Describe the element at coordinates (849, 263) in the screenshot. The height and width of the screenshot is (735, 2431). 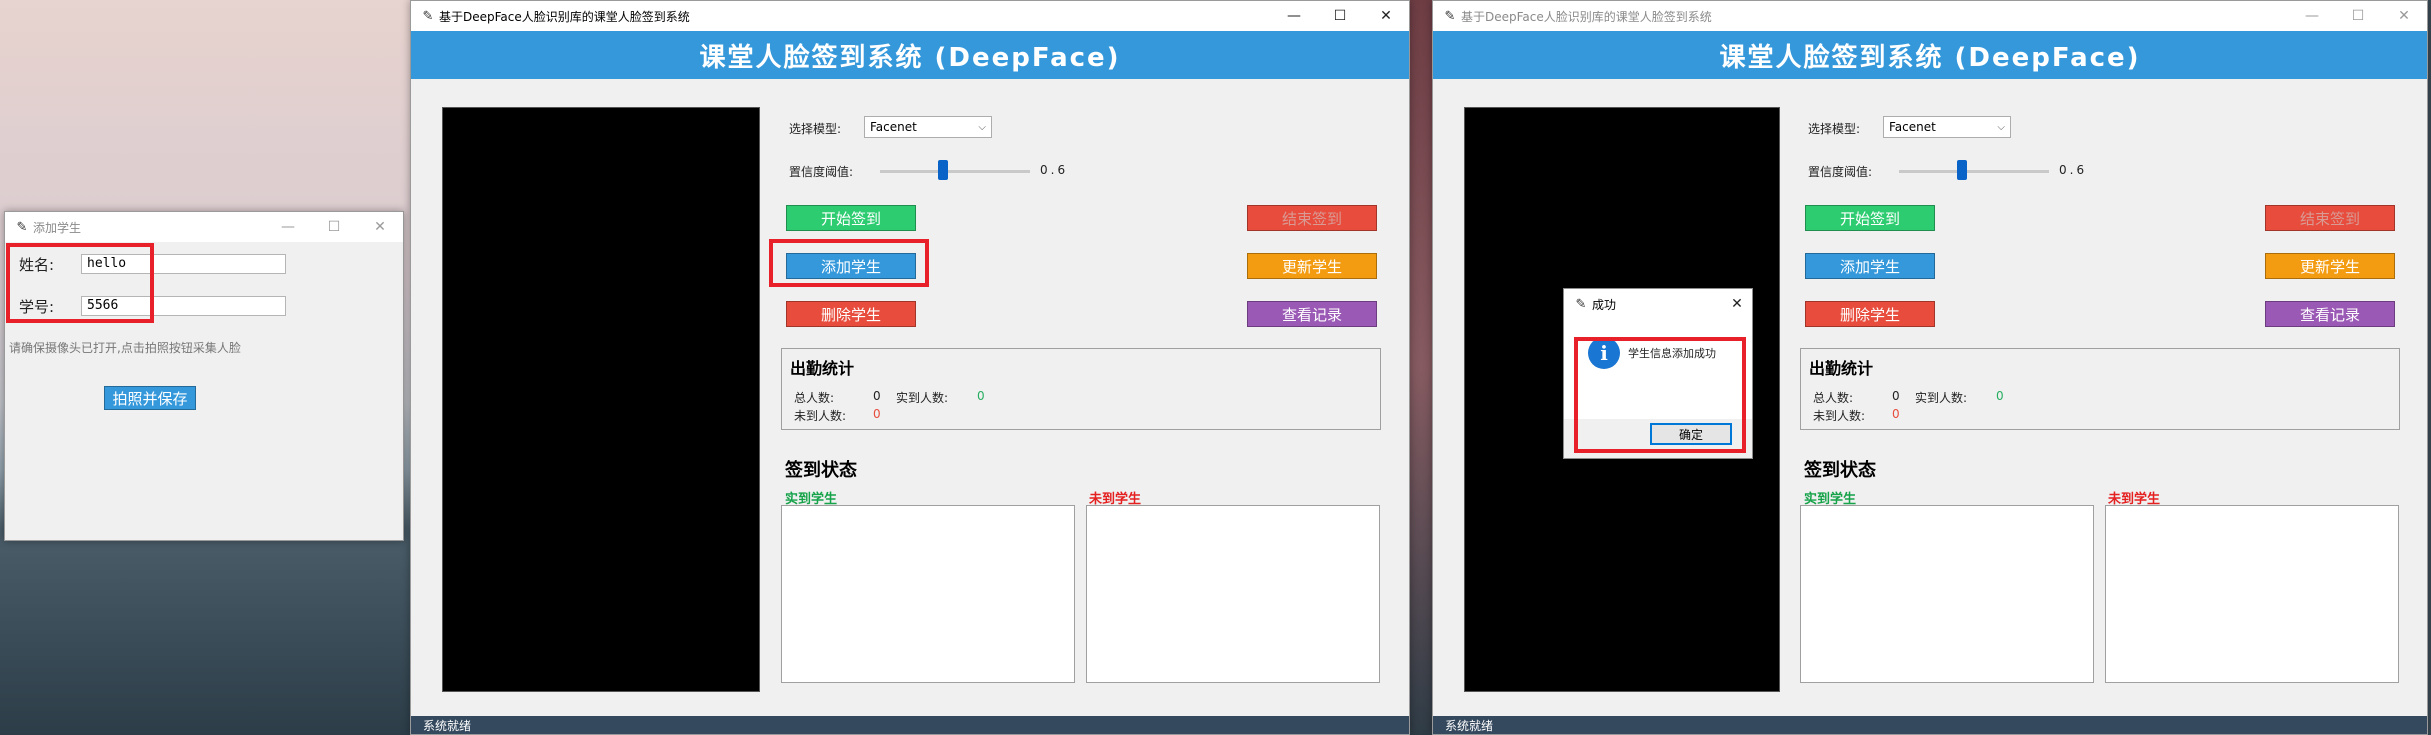
I see `add-button-highlight` at that location.